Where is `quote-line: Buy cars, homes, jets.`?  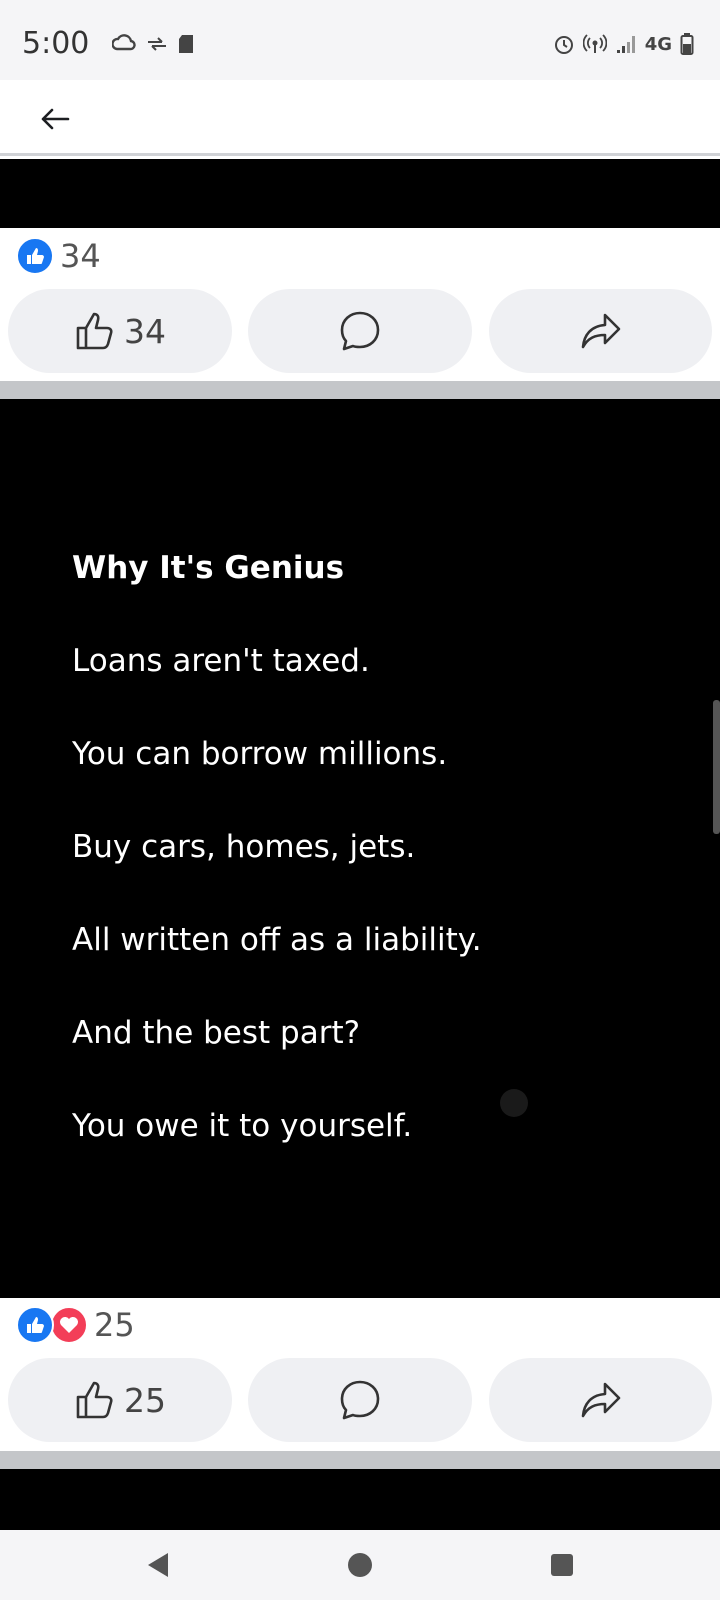
quote-line: Buy cars, homes, jets. is located at coordinates (244, 847).